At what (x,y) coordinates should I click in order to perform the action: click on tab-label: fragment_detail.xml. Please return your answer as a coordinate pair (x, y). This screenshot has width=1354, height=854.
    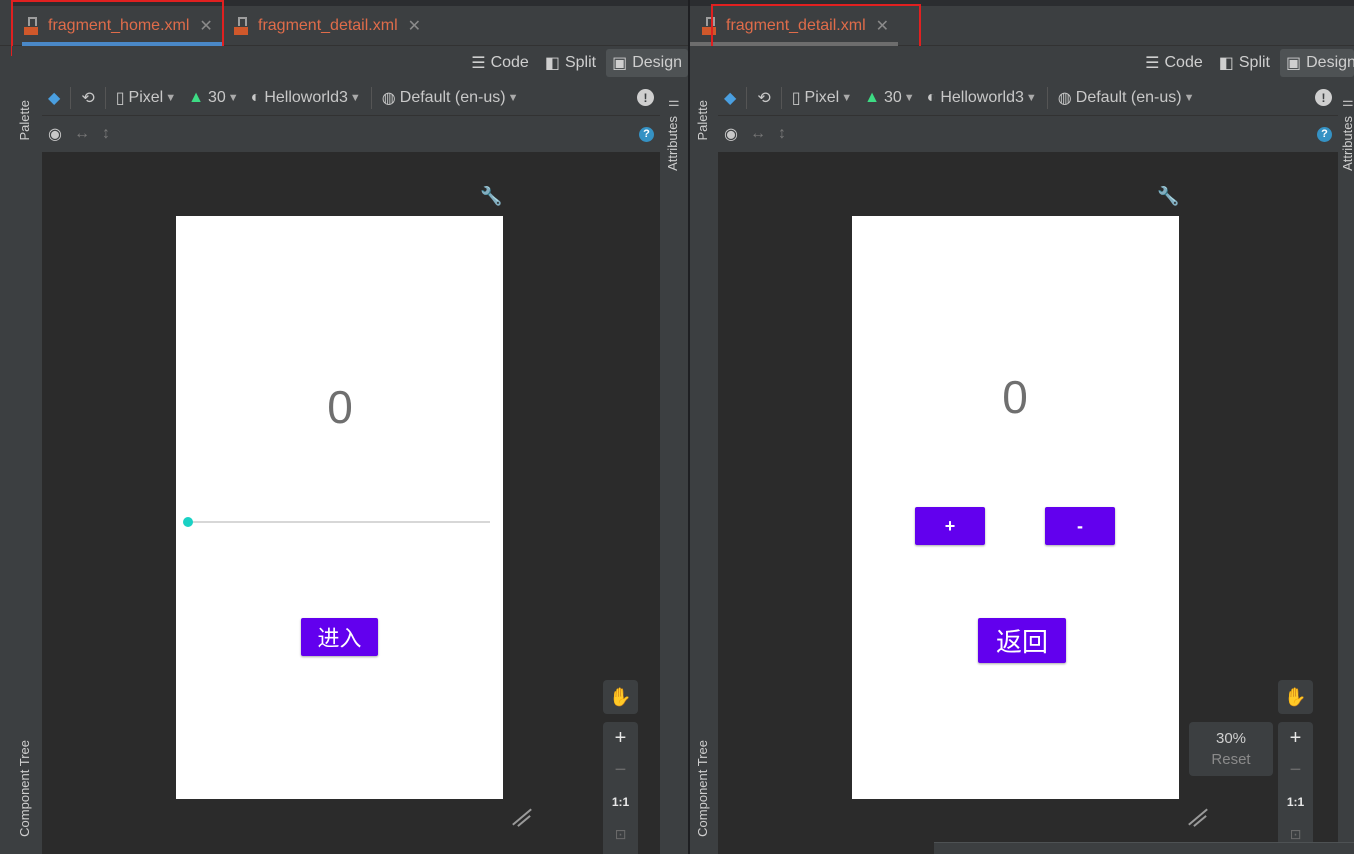
    Looking at the image, I should click on (328, 25).